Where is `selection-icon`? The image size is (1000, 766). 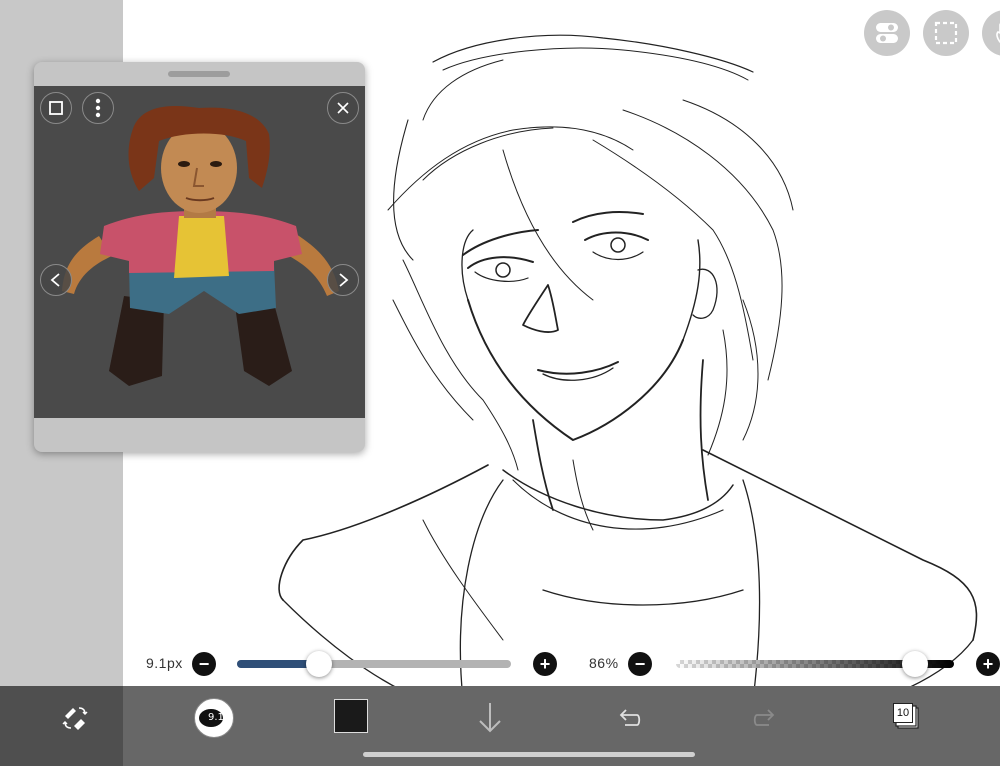
selection-icon is located at coordinates (946, 33).